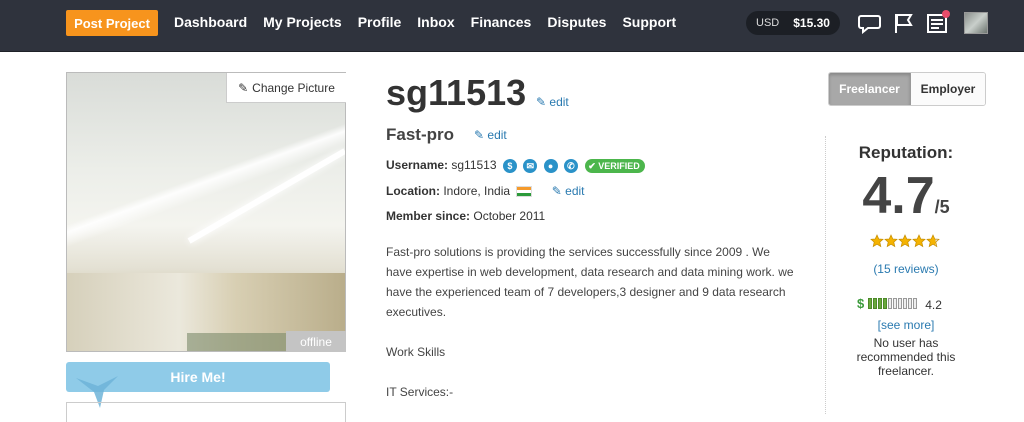 The width and height of the screenshot is (1024, 422). I want to click on username-value: sg11513, so click(474, 165).